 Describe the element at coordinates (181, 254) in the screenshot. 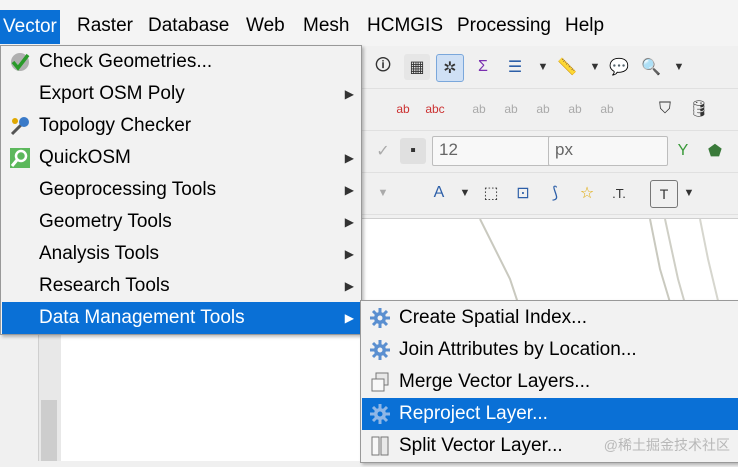

I see `menu-item-analysis-tools: Analysis Tools ▶` at that location.